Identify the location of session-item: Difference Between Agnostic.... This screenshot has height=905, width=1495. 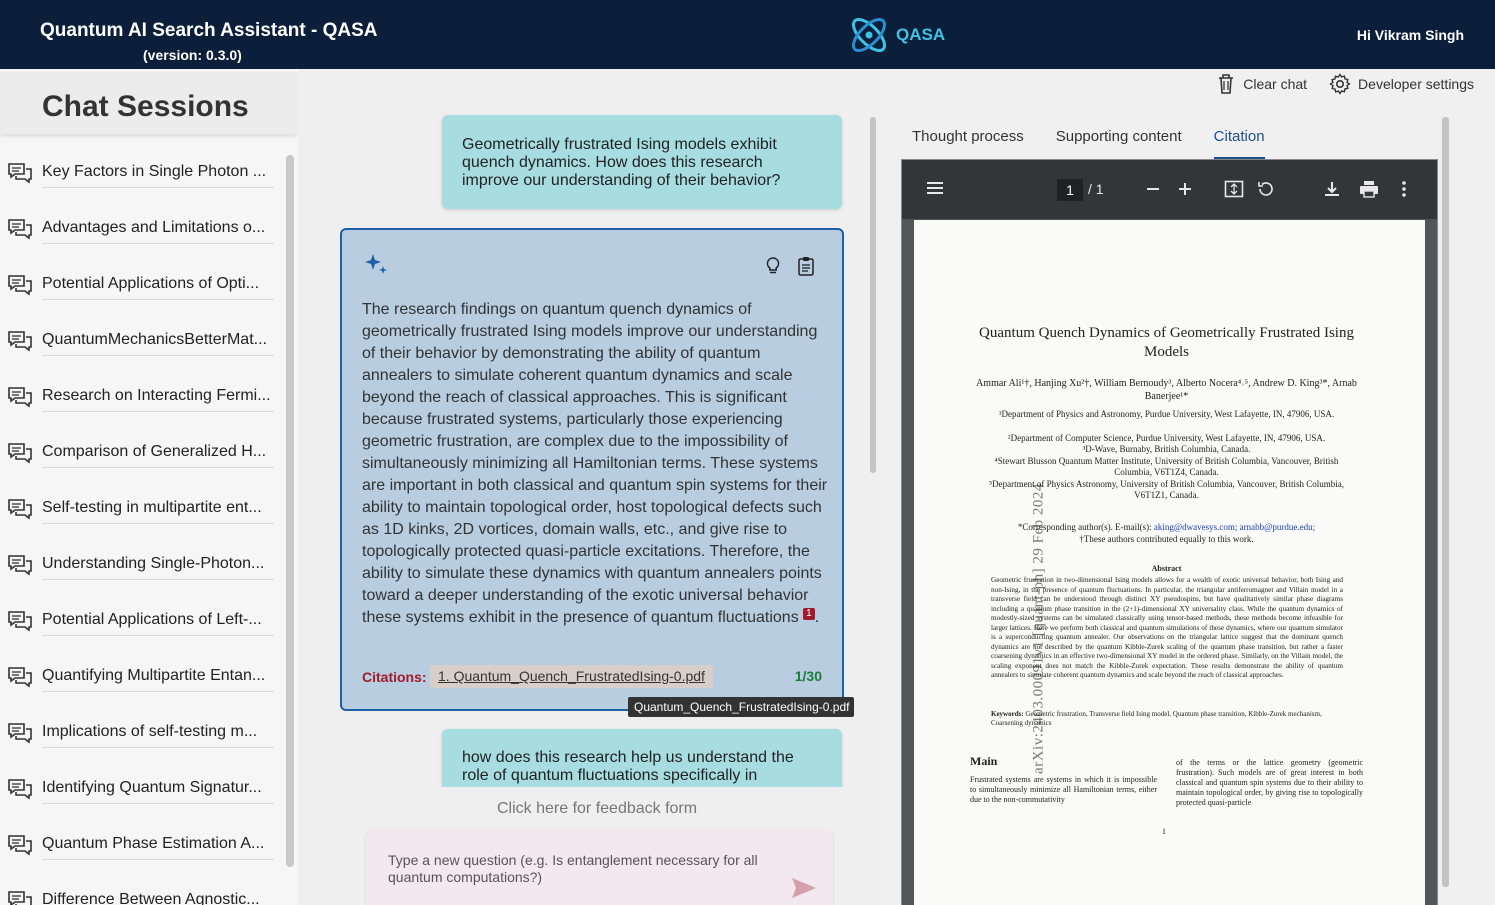
(141, 893).